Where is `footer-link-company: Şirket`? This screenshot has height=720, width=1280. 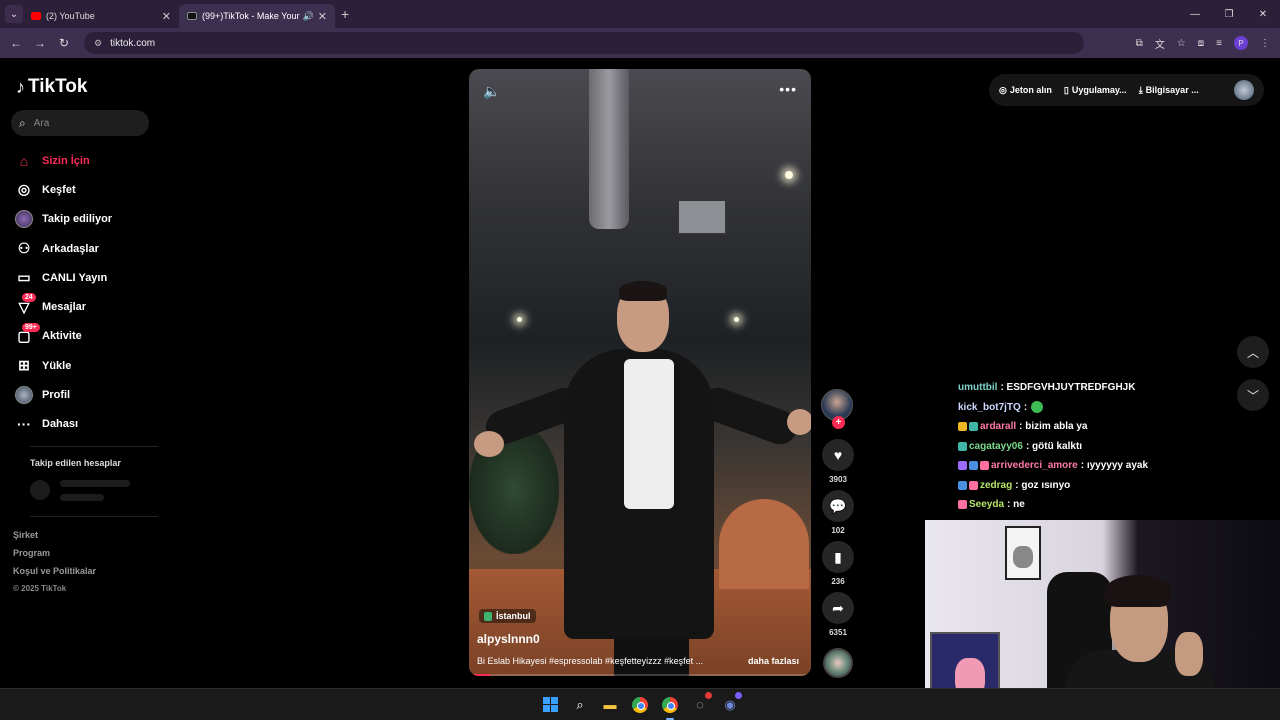
footer-link-company: Şirket is located at coordinates (54, 539).